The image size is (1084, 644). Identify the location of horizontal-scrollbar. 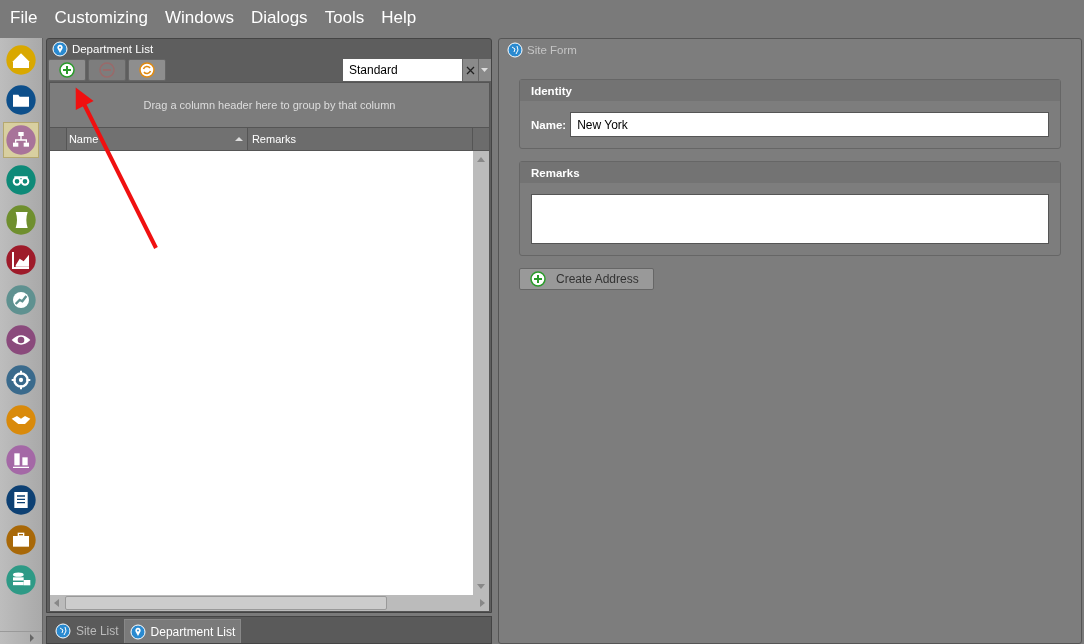
(269, 603).